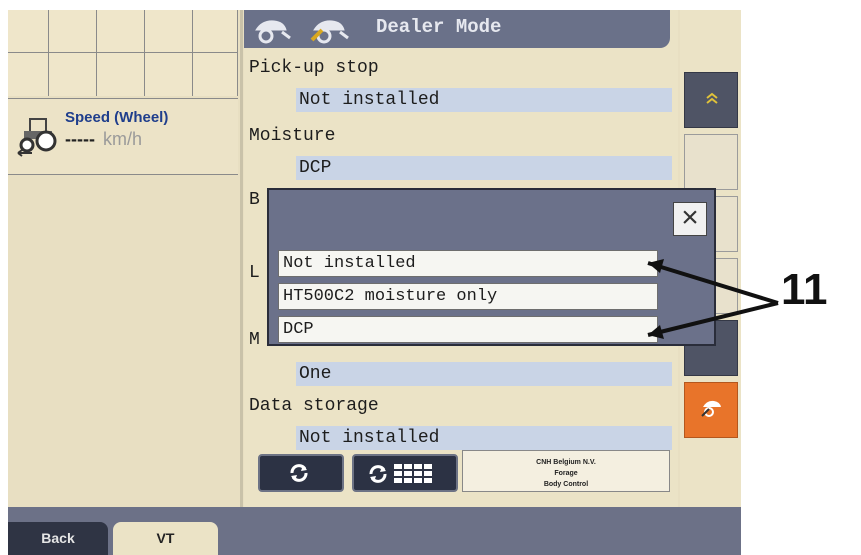 The width and height of the screenshot is (861, 555). Describe the element at coordinates (314, 68) in the screenshot. I see `param-label-pickup-stop: Pick-up stop` at that location.